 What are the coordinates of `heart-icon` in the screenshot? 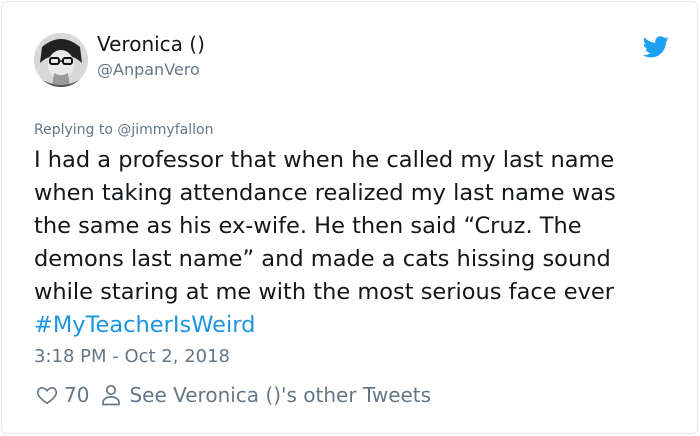 It's located at (47, 395).